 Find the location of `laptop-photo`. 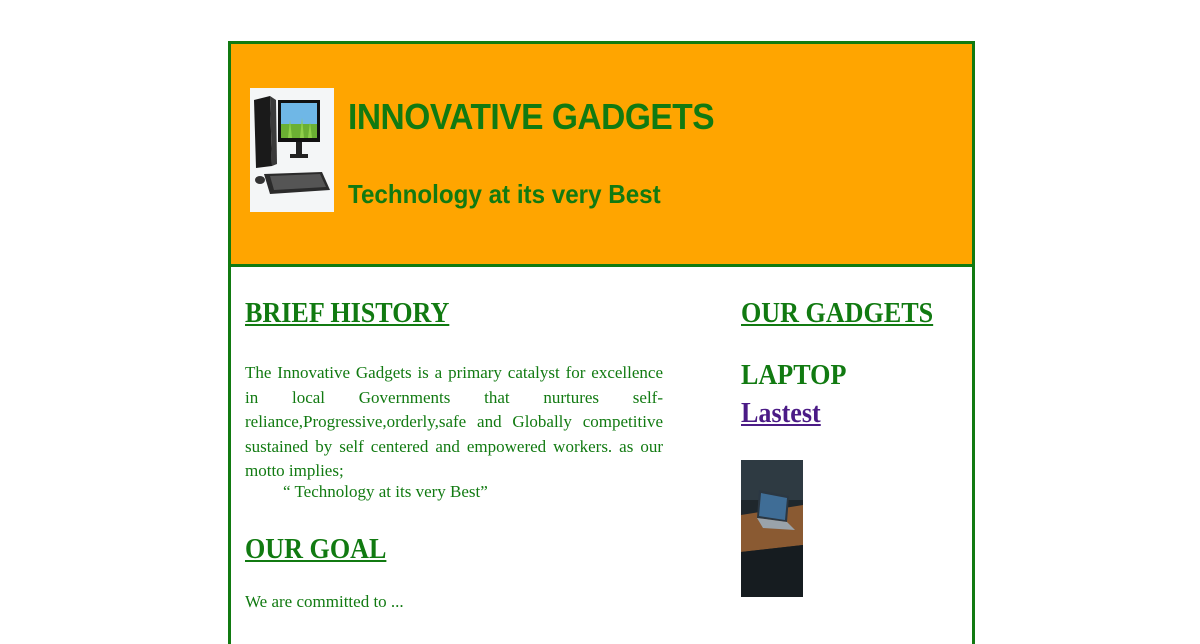

laptop-photo is located at coordinates (772, 528).